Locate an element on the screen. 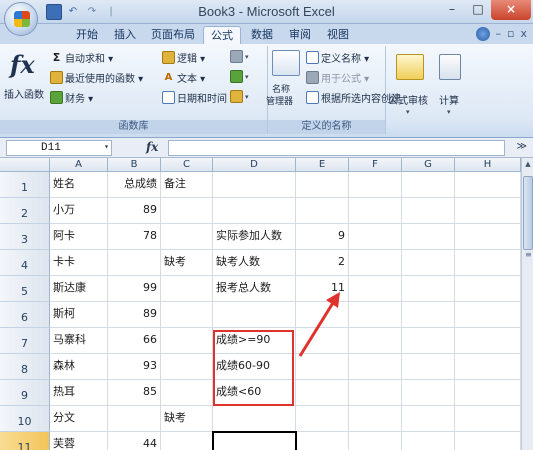 The image size is (533, 450). cell-h4 is located at coordinates (488, 263).